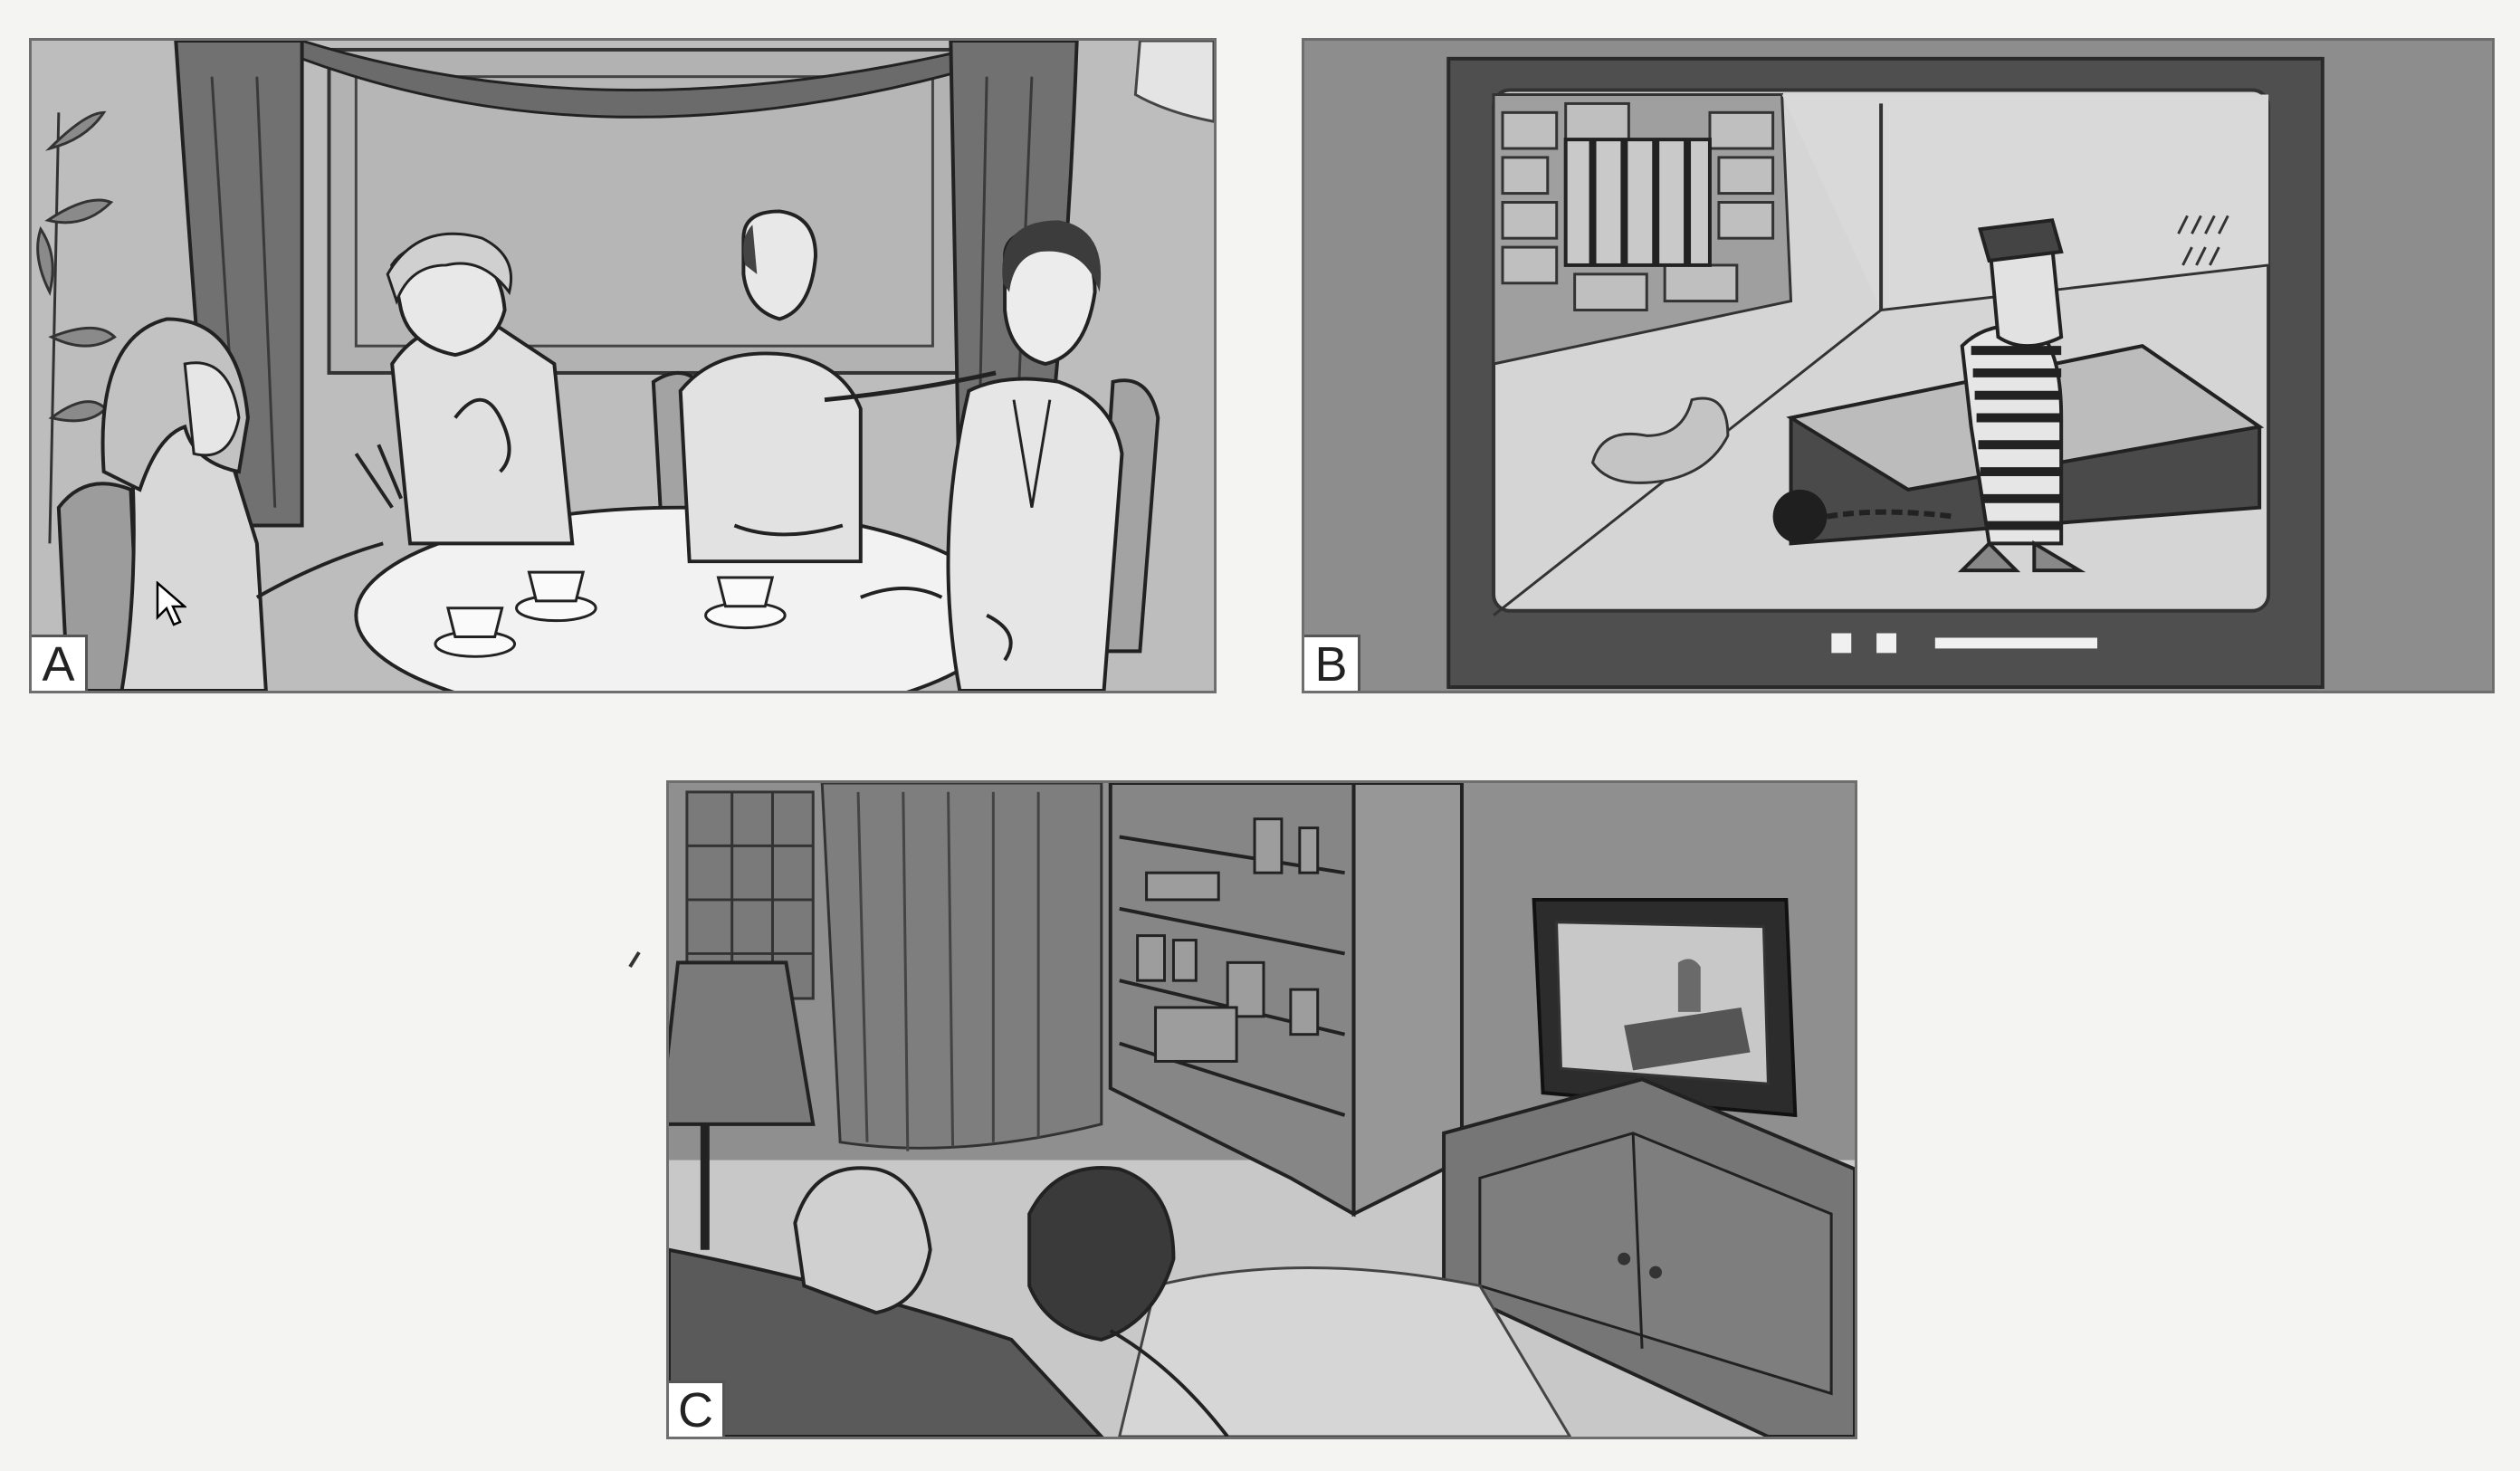 This screenshot has height=1471, width=2520. I want to click on panel-label-b: B, so click(1332, 663).